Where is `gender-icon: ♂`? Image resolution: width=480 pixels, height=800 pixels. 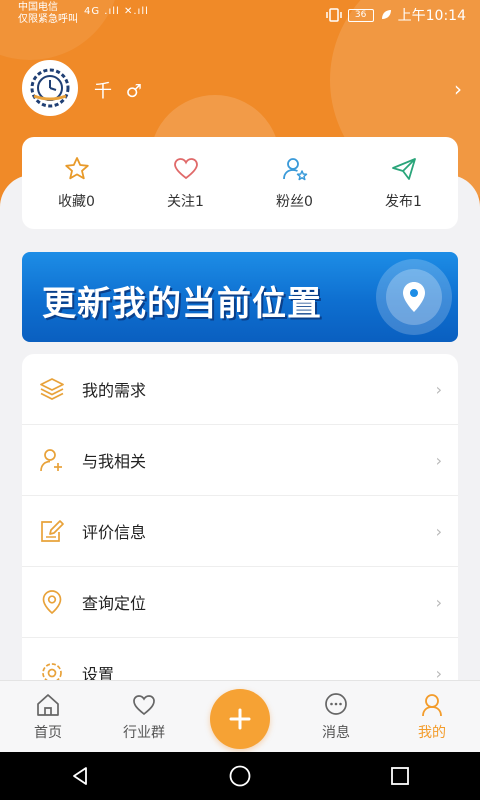 gender-icon: ♂ is located at coordinates (133, 91).